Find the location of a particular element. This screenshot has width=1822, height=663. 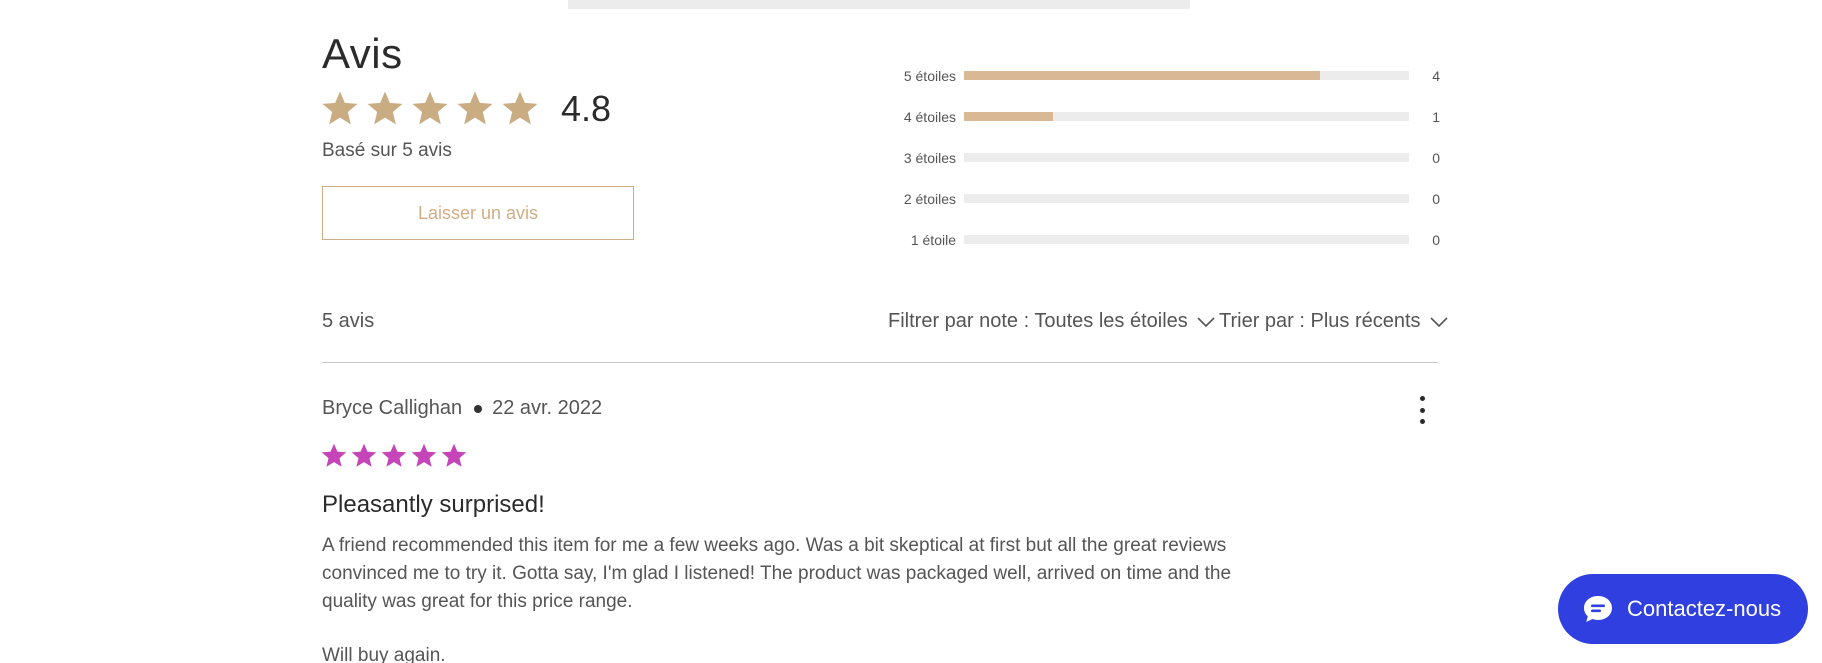

average-stars is located at coordinates (432, 109).